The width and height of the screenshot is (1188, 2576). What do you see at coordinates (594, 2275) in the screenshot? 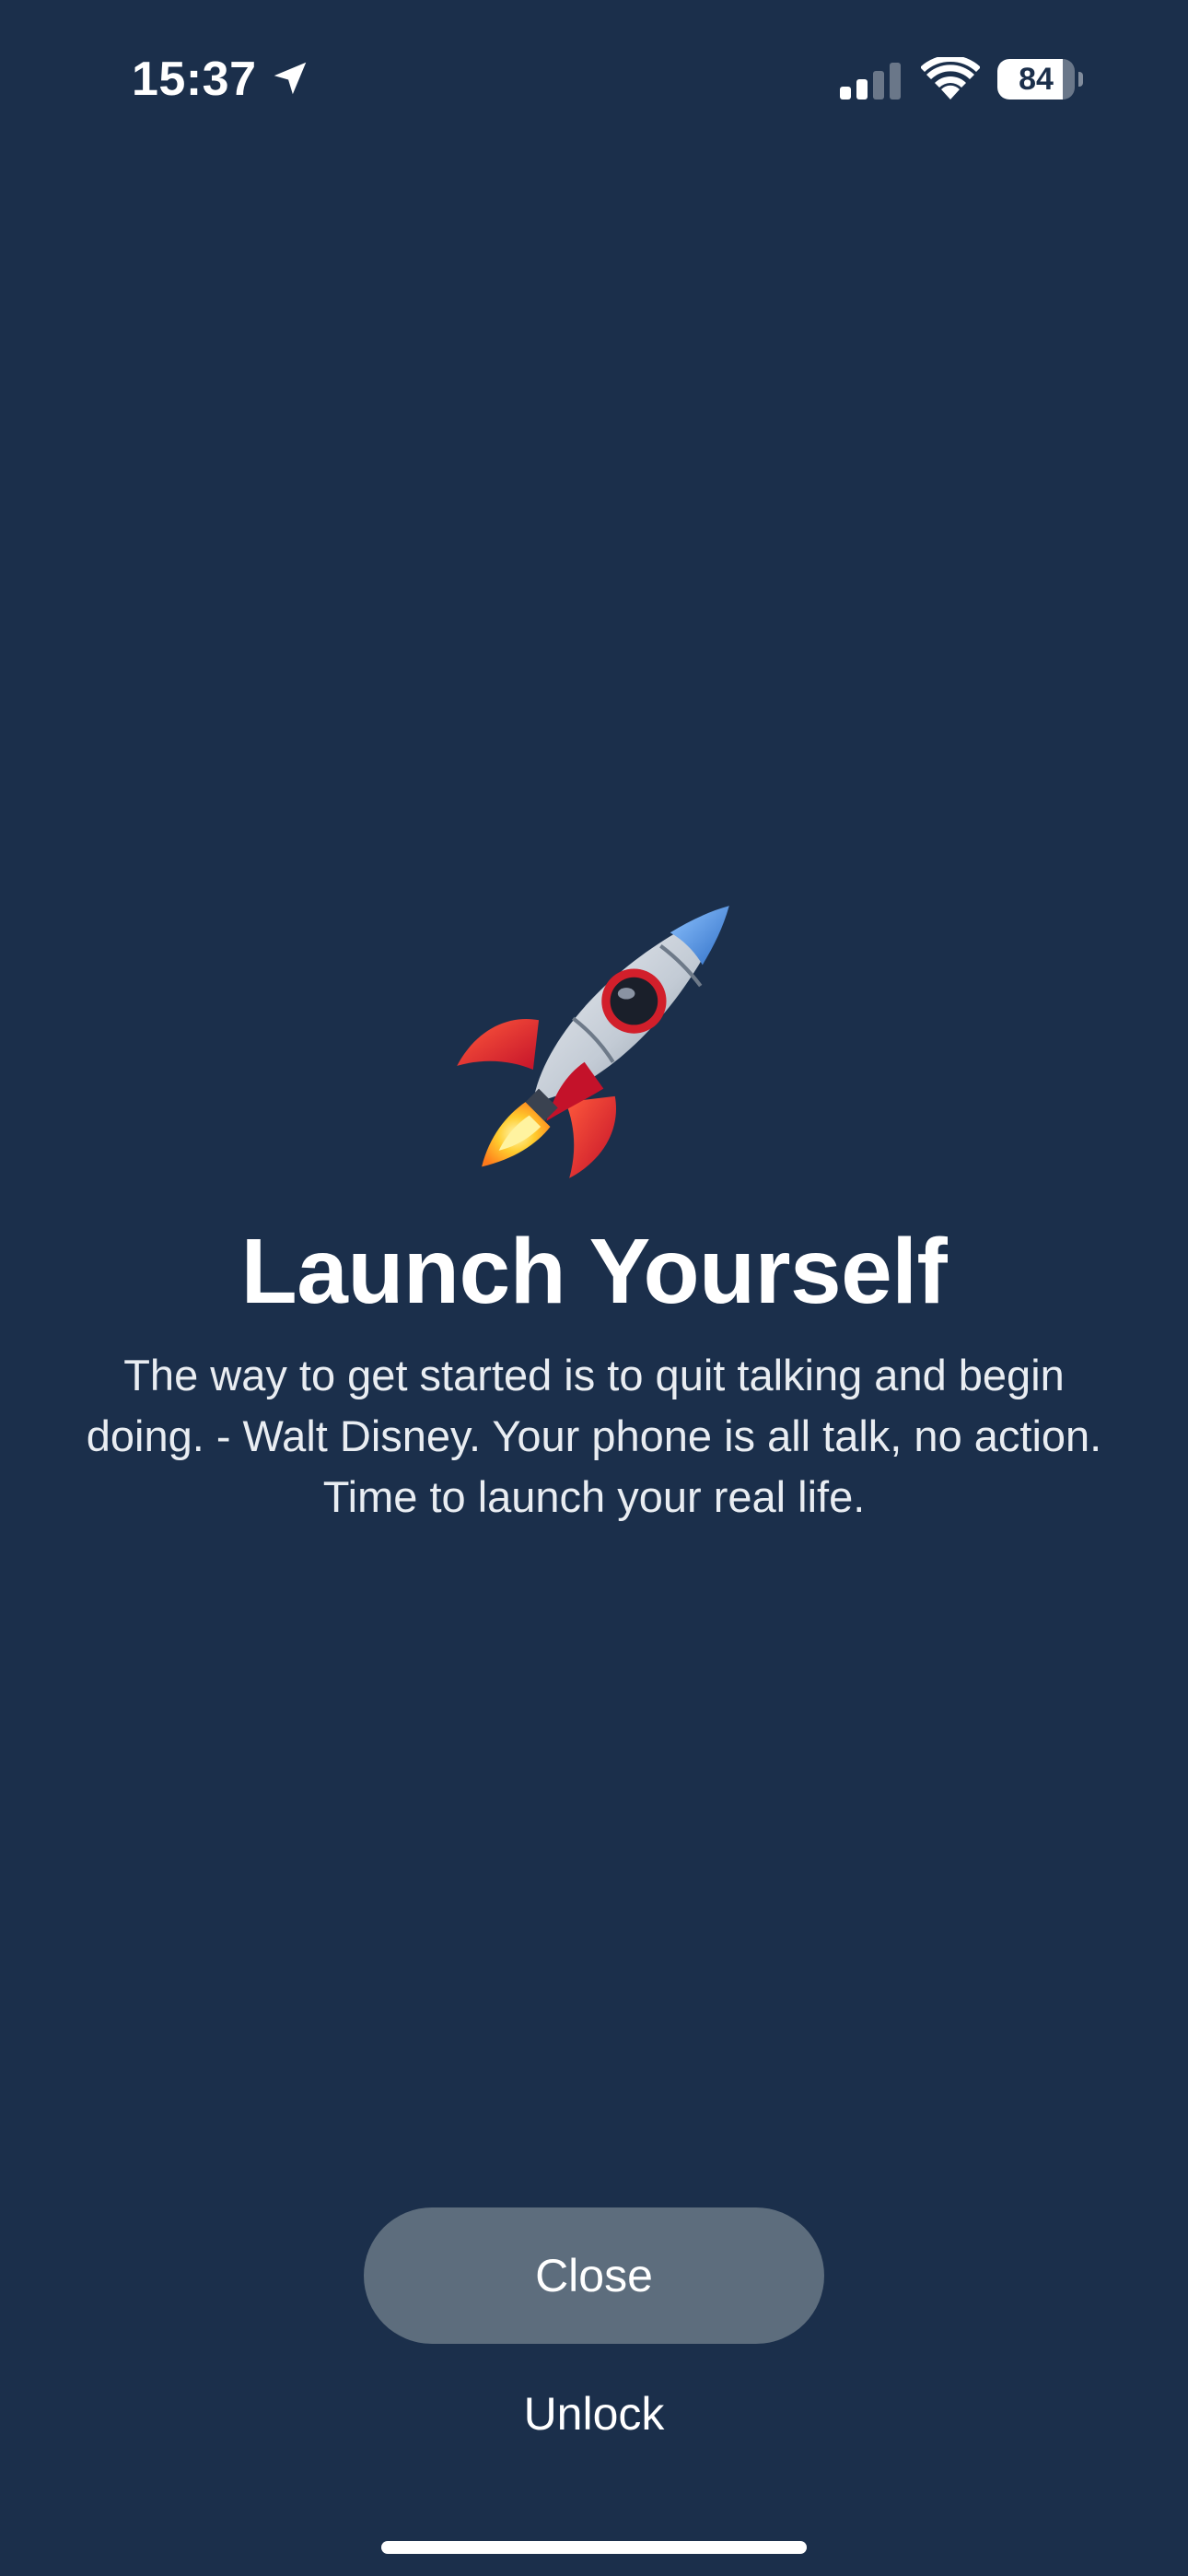
I see `close-button: Close` at bounding box center [594, 2275].